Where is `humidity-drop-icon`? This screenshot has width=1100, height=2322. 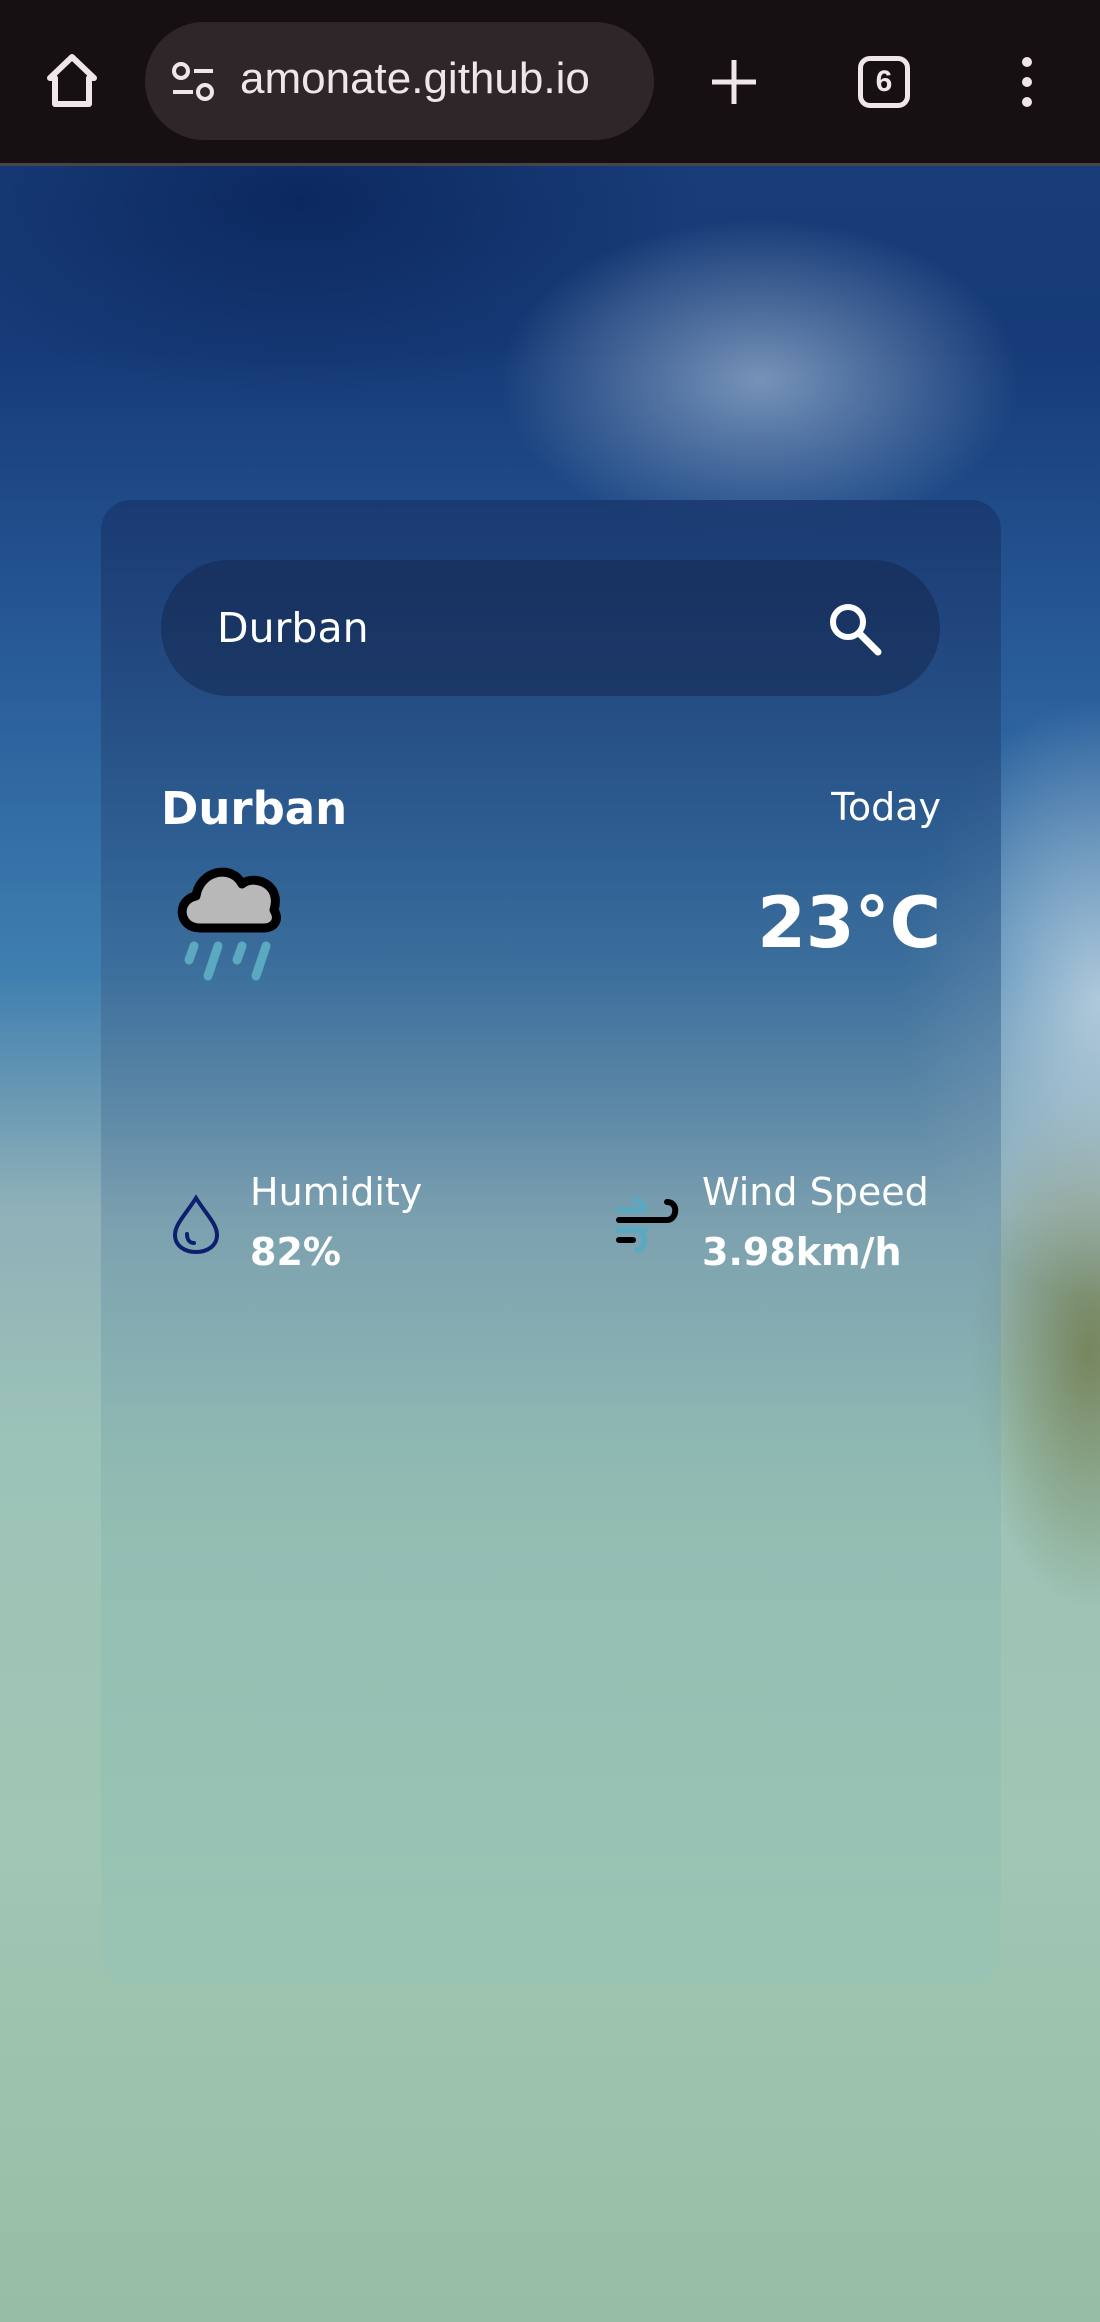
humidity-drop-icon is located at coordinates (196, 1224).